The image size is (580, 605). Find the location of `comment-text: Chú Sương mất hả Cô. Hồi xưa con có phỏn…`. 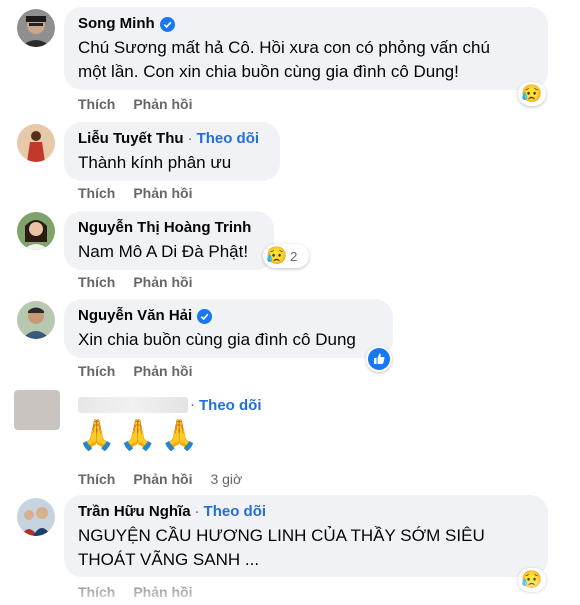

comment-text: Chú Sương mất hả Cô. Hồi xưa con có phỏn… is located at coordinates (284, 47).